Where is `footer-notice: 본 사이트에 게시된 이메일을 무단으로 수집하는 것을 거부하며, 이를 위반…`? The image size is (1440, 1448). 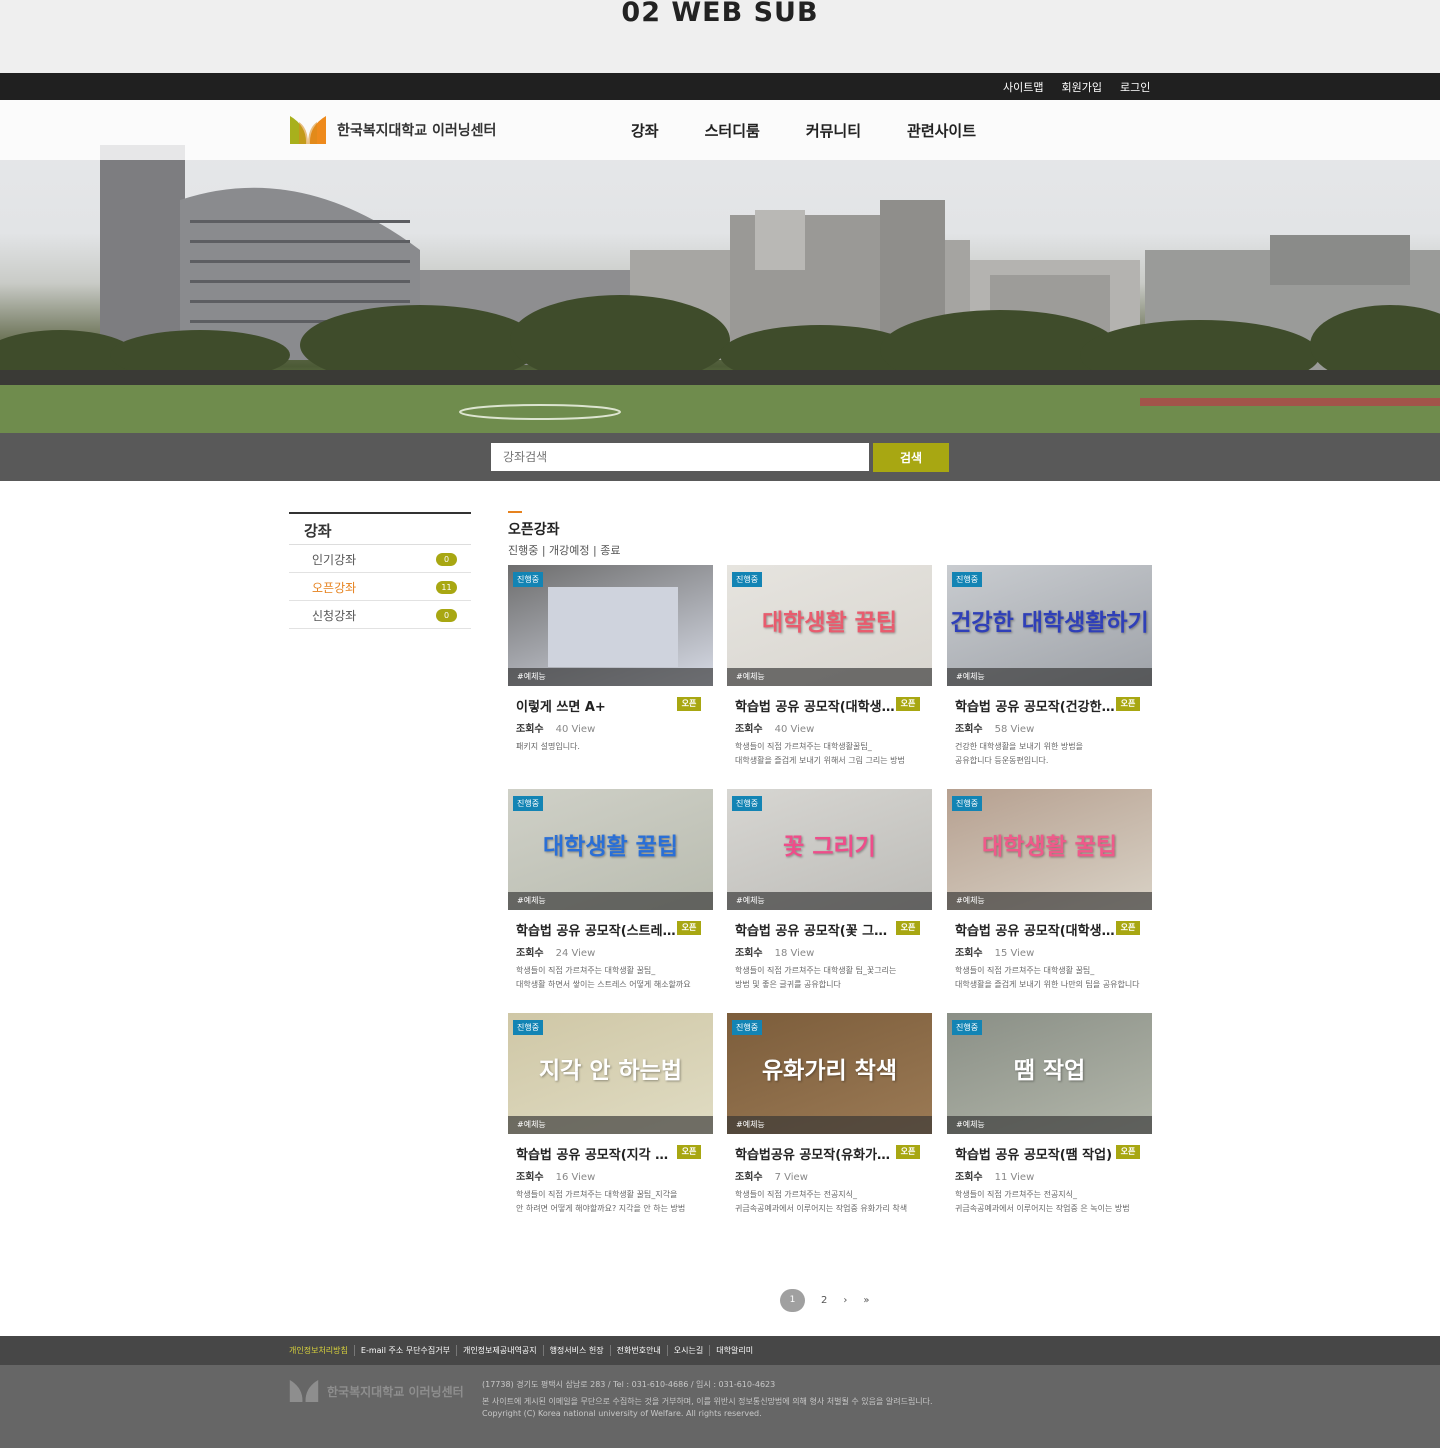
footer-notice: 본 사이트에 게시된 이메일을 무단으로 수집하는 것을 거부하며, 이를 위반… is located at coordinates (707, 1401).